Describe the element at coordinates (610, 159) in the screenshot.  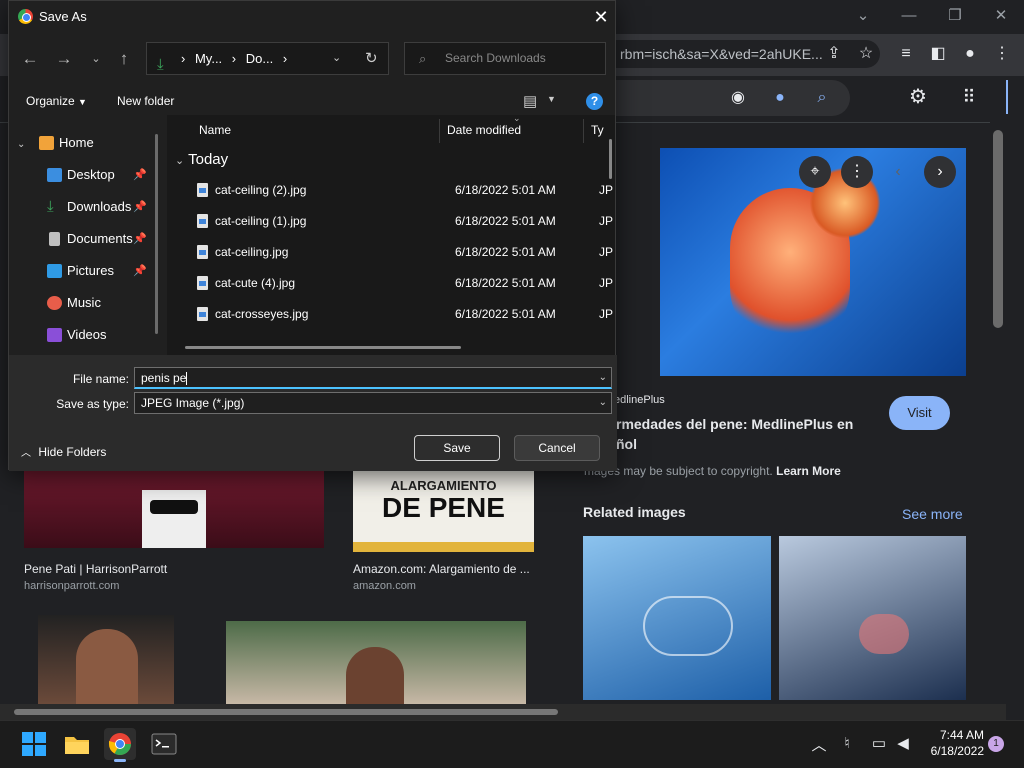
I see `file-list-vertical-scrollbar` at that location.